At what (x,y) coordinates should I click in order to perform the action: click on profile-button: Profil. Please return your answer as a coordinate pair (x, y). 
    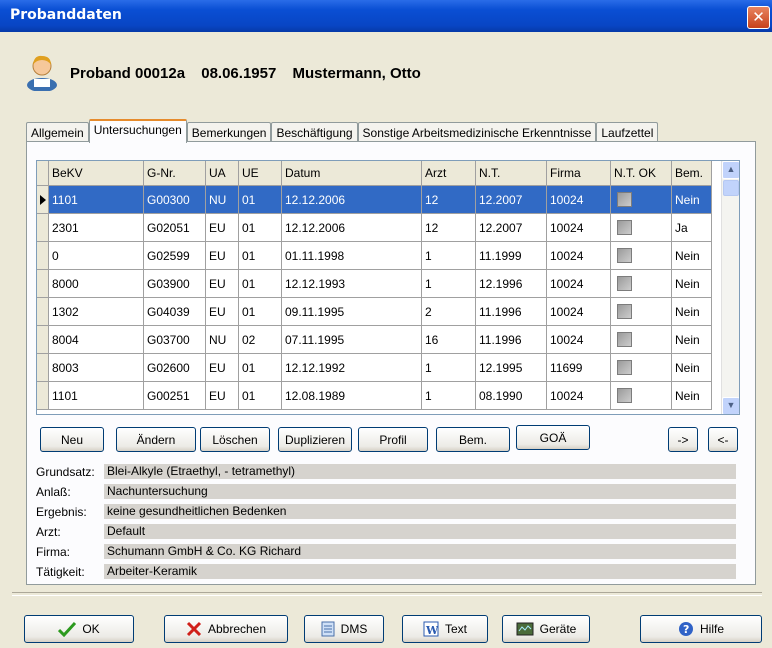
    Looking at the image, I should click on (393, 439).